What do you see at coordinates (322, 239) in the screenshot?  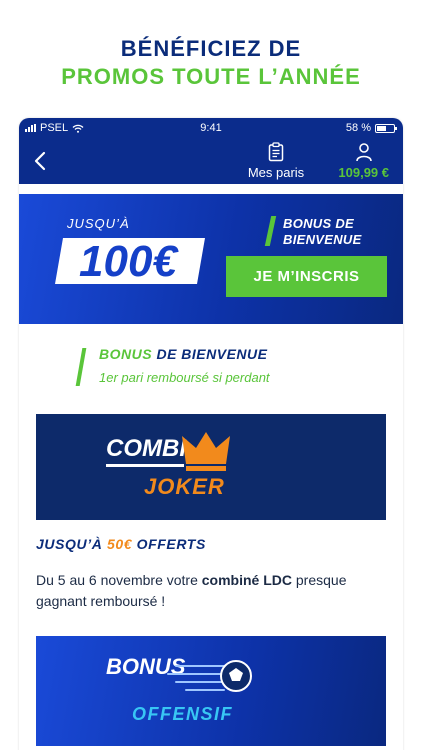 I see `banner-bonus-line-2: BIENVENUE` at bounding box center [322, 239].